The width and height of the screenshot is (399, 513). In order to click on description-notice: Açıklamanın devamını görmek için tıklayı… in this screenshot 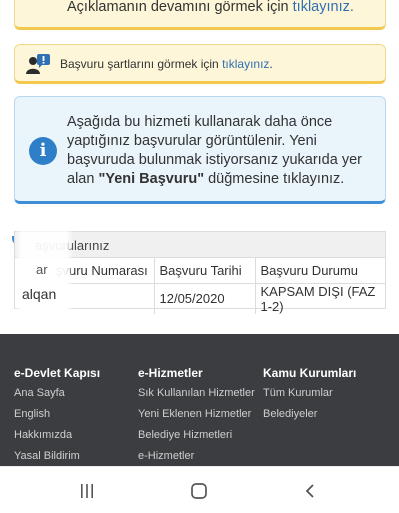, I will do `click(200, 15)`.